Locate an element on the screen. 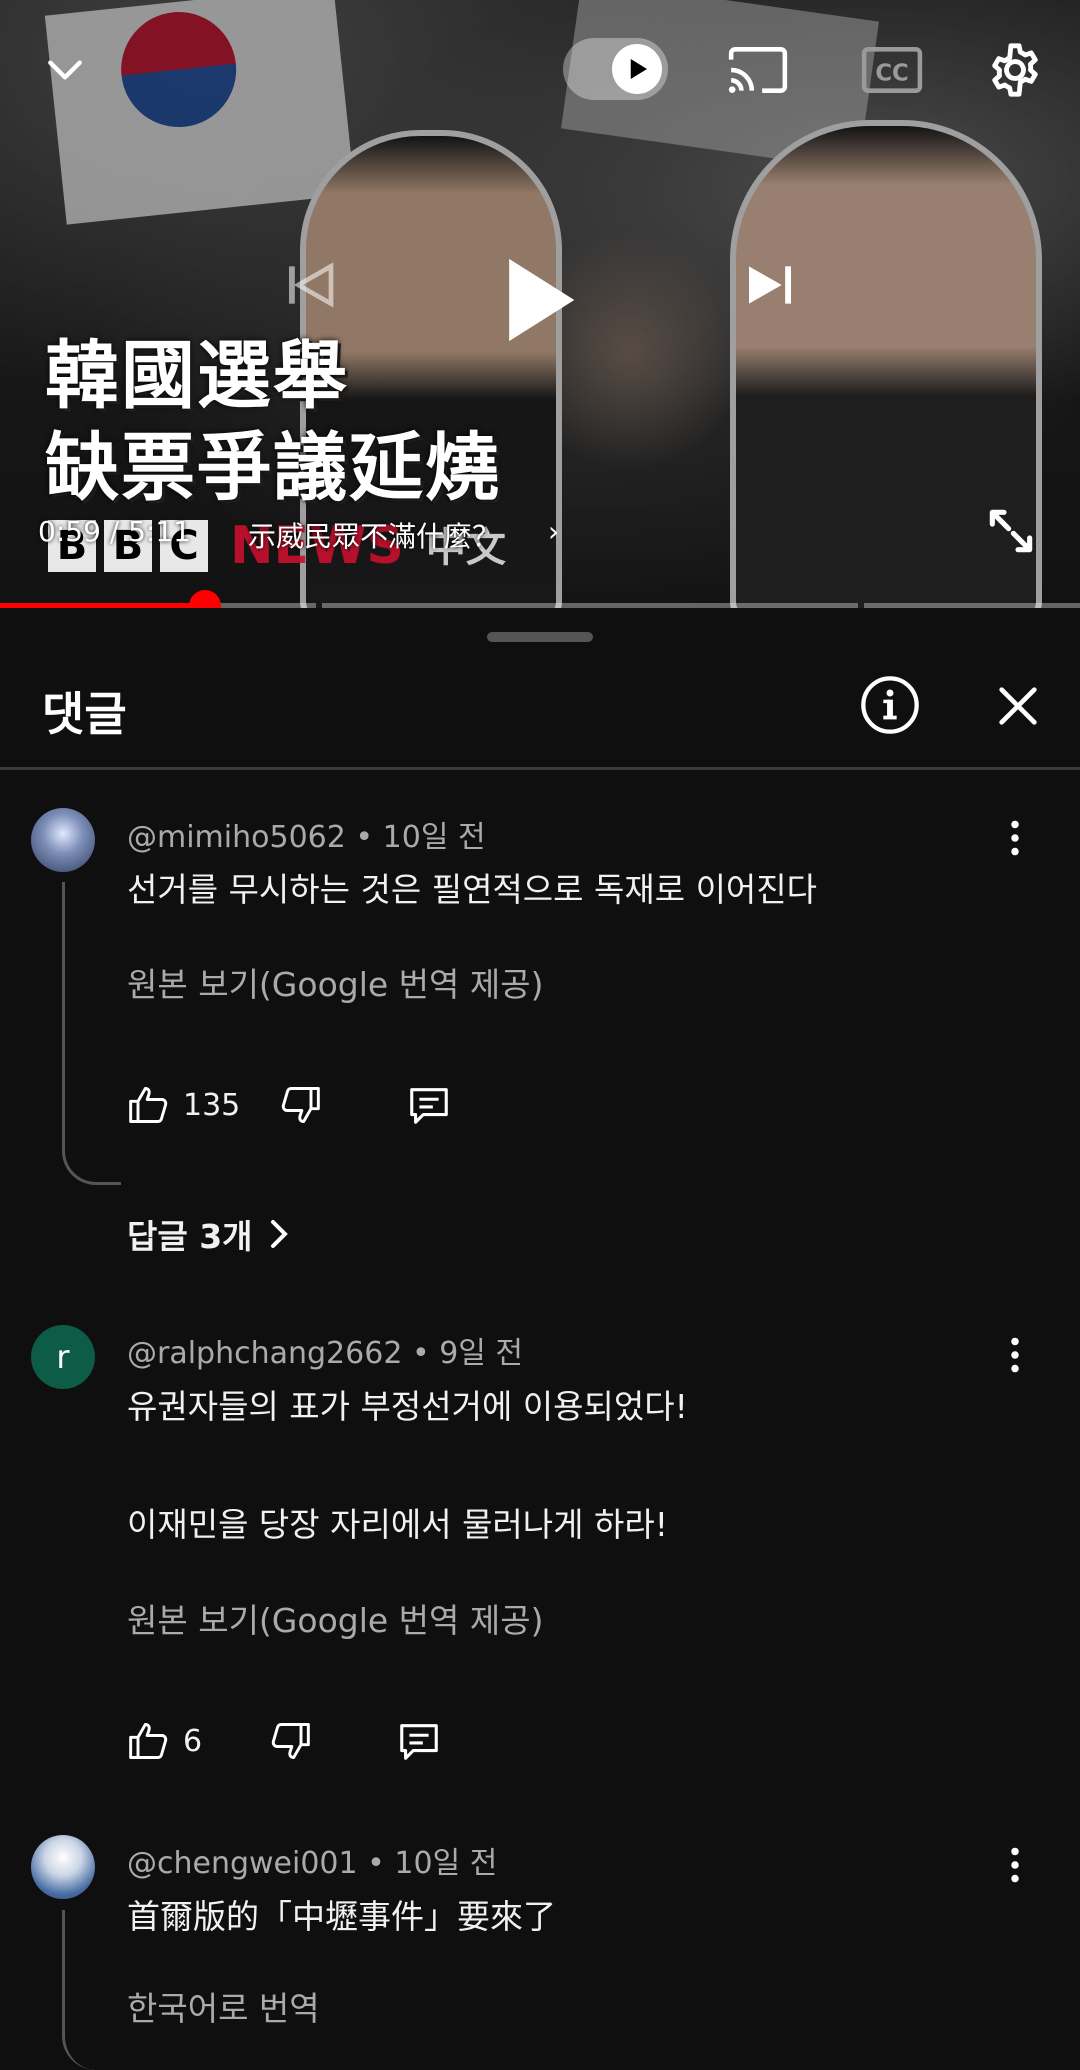 The width and height of the screenshot is (1080, 2070). drag-handle is located at coordinates (540, 637).